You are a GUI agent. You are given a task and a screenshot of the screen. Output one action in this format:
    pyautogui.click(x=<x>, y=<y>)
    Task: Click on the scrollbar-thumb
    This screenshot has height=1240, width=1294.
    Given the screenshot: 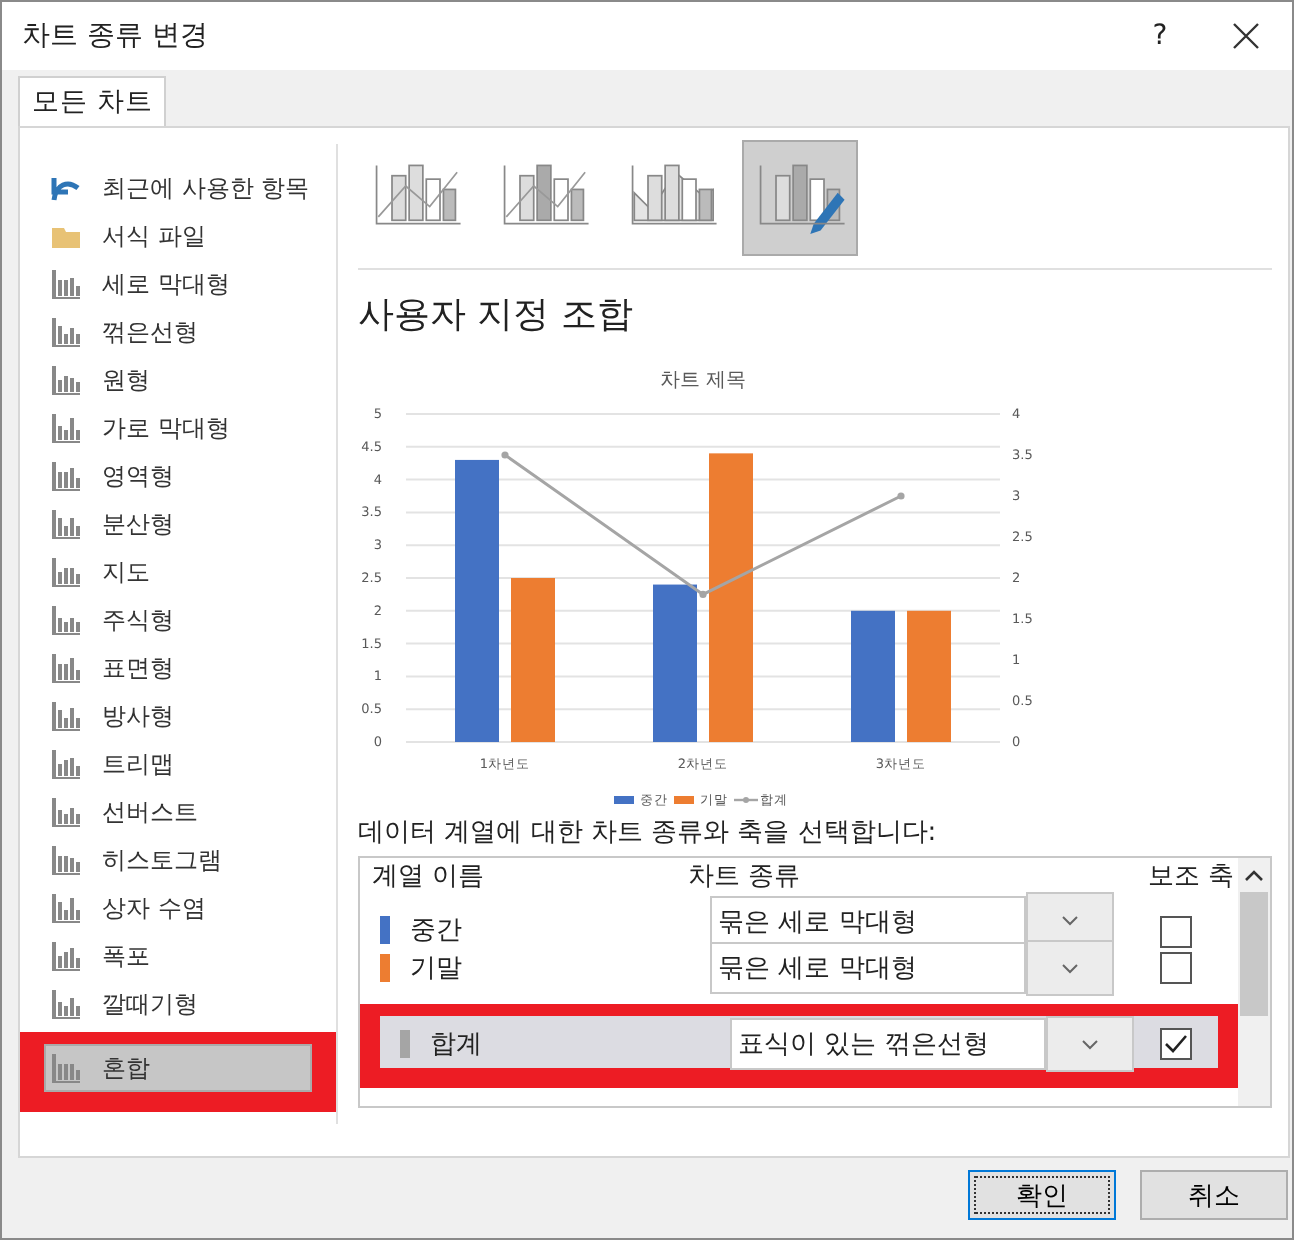 What is the action you would take?
    pyautogui.click(x=1254, y=954)
    